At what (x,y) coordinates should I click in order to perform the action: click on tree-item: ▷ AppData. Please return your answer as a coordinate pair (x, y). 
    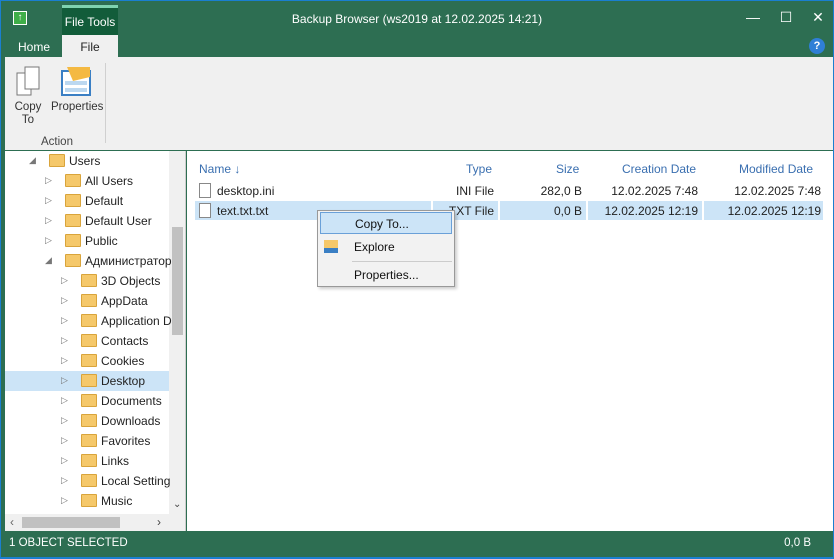
    Looking at the image, I should click on (87, 301).